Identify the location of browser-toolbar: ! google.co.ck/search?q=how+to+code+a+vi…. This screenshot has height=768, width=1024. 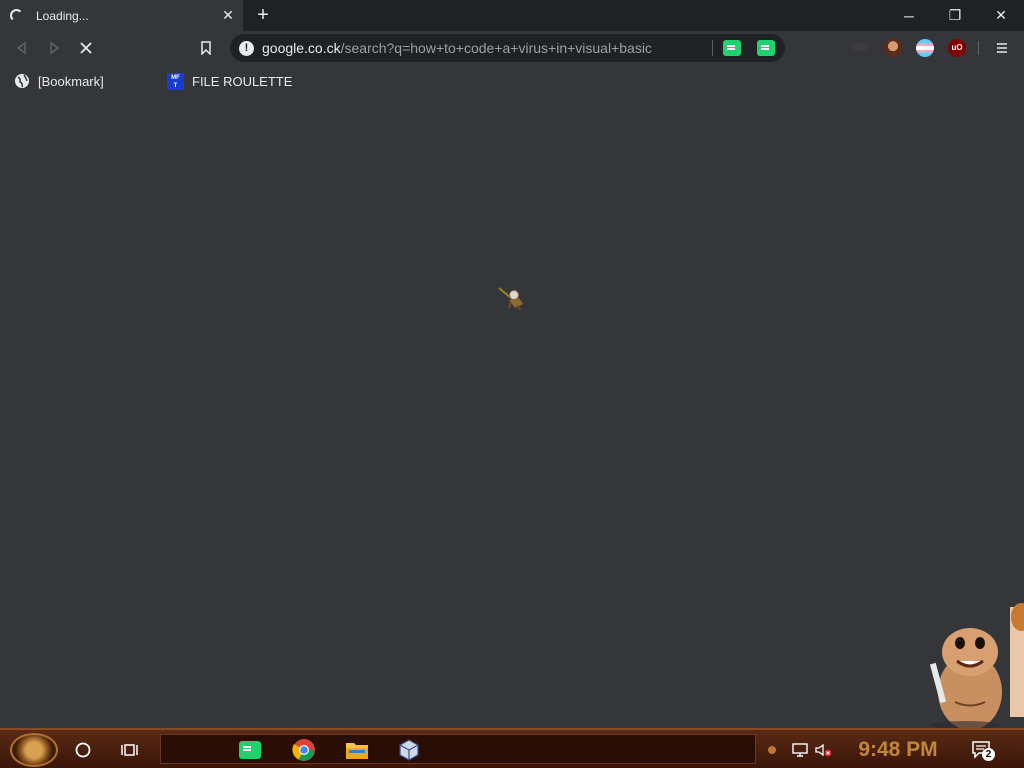
(512, 48).